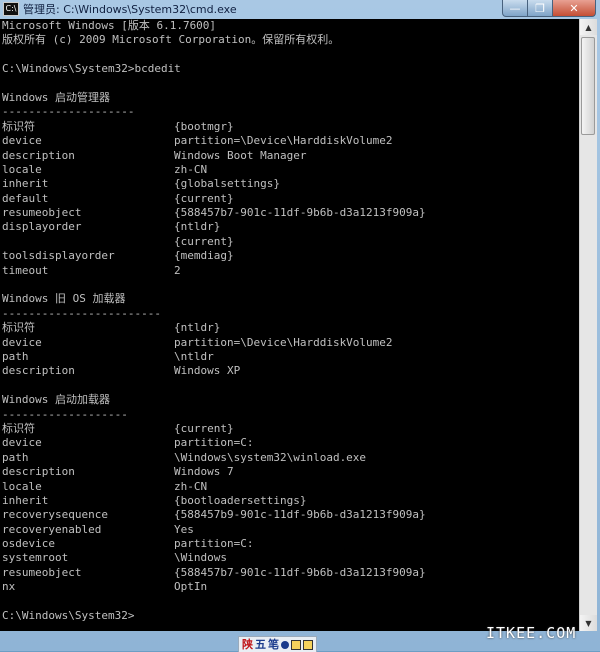 The height and width of the screenshot is (652, 600). I want to click on console-line: Windows 启动管理器, so click(56, 97).